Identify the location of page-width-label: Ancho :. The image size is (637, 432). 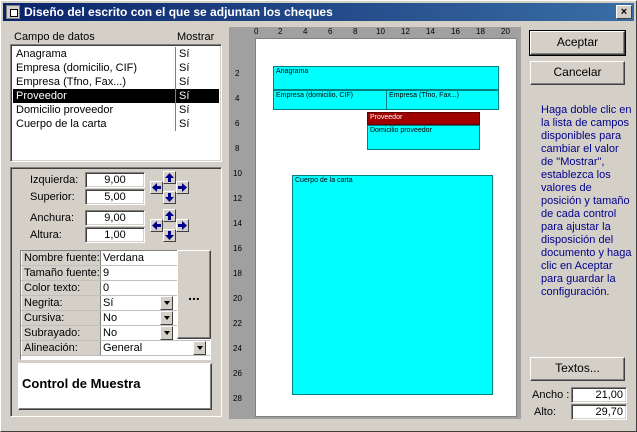
(551, 395).